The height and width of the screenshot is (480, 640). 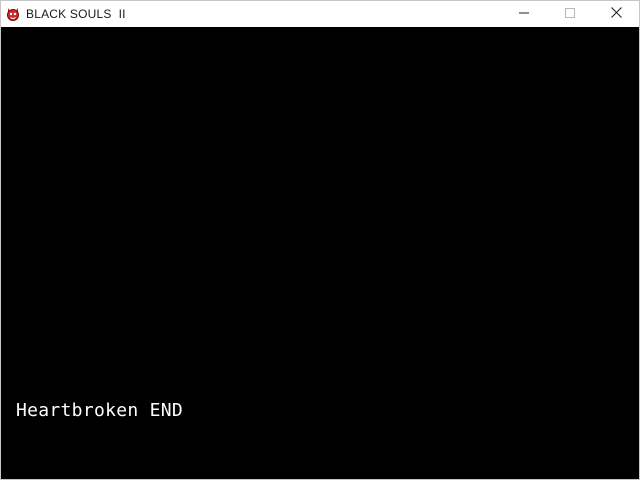 I want to click on close-icon, so click(x=616, y=14).